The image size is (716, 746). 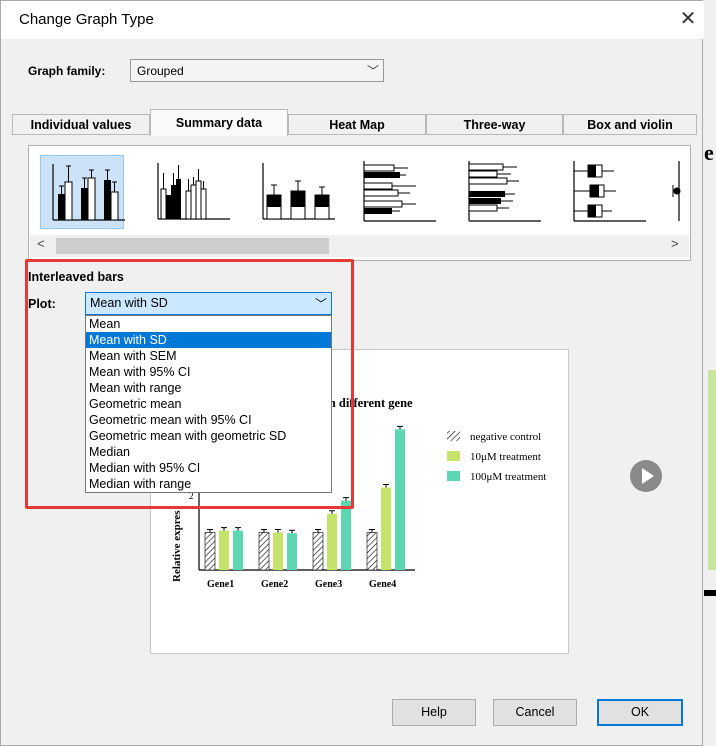 I want to click on plot-option: Median with range, so click(x=208, y=484).